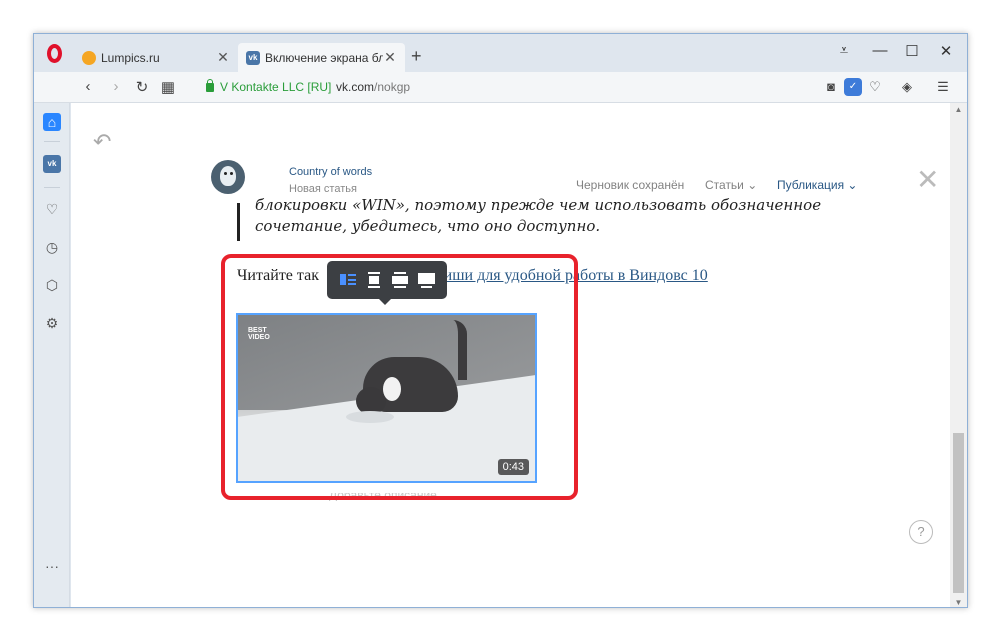 The width and height of the screenshot is (1000, 641). I want to click on scroll-up-icon: ▲, so click(958, 109).